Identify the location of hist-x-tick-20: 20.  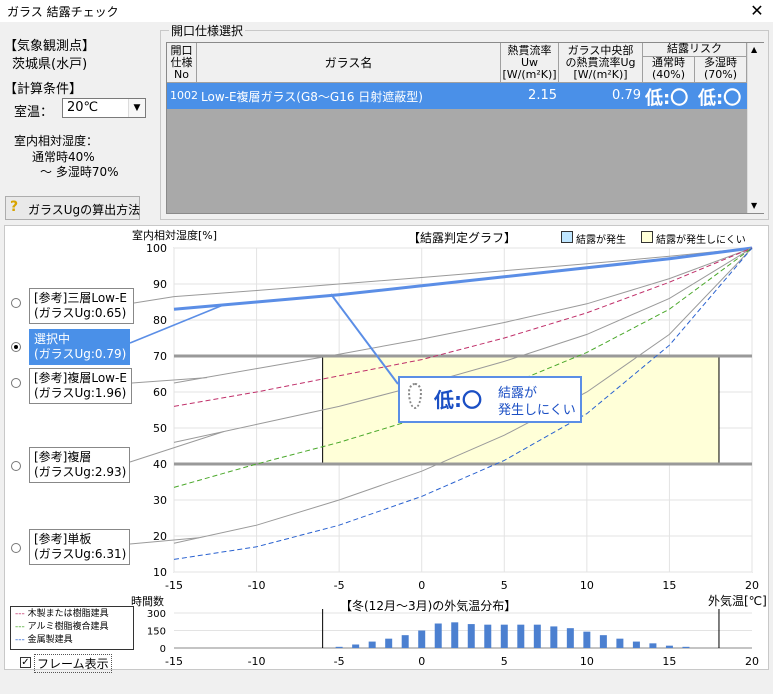
(752, 661).